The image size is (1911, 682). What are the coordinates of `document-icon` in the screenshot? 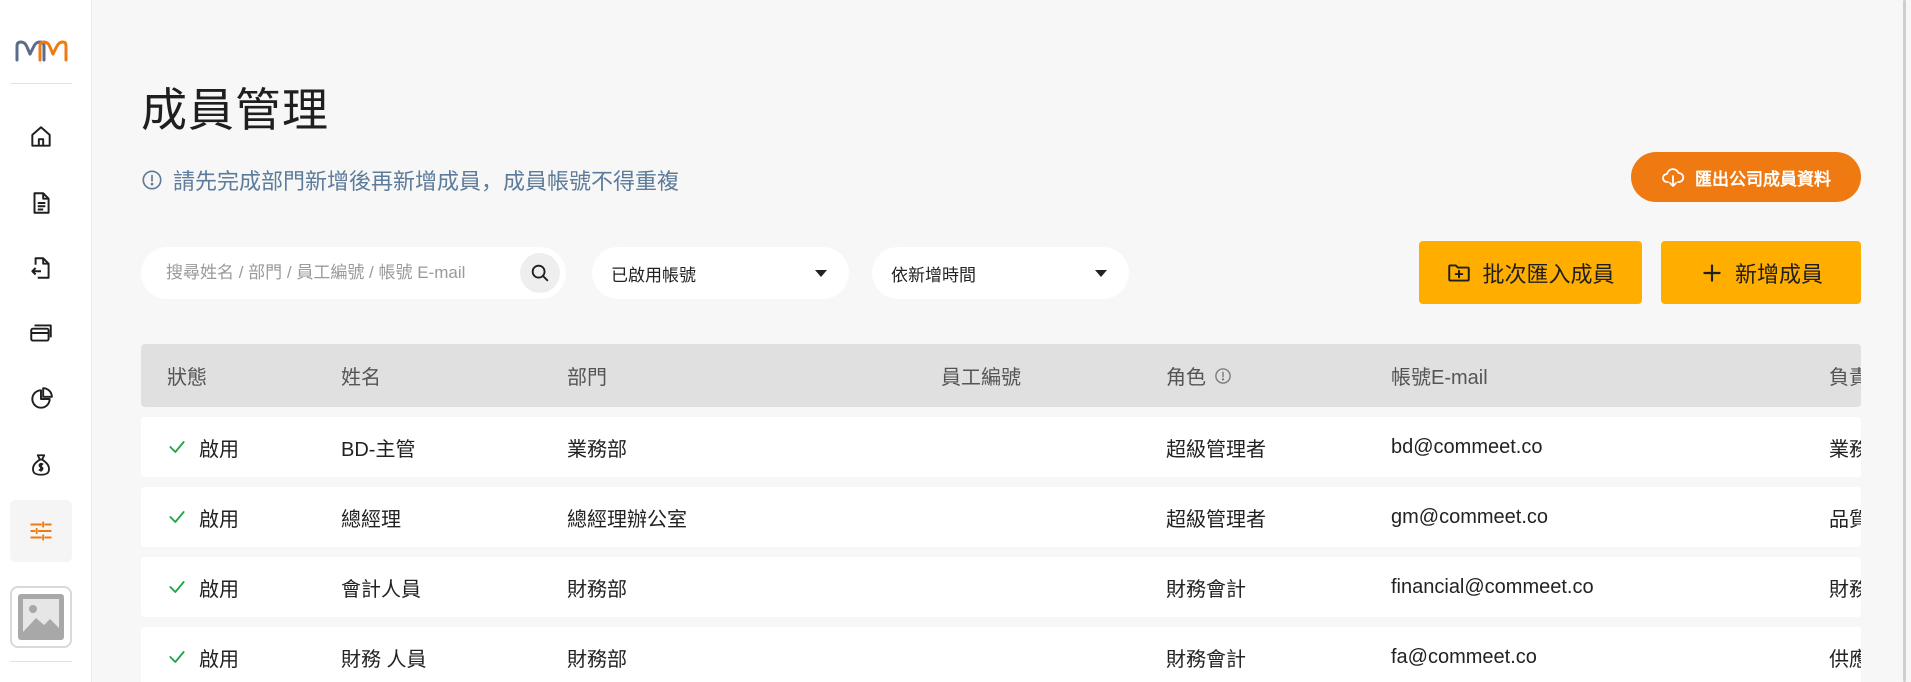 It's located at (41, 203).